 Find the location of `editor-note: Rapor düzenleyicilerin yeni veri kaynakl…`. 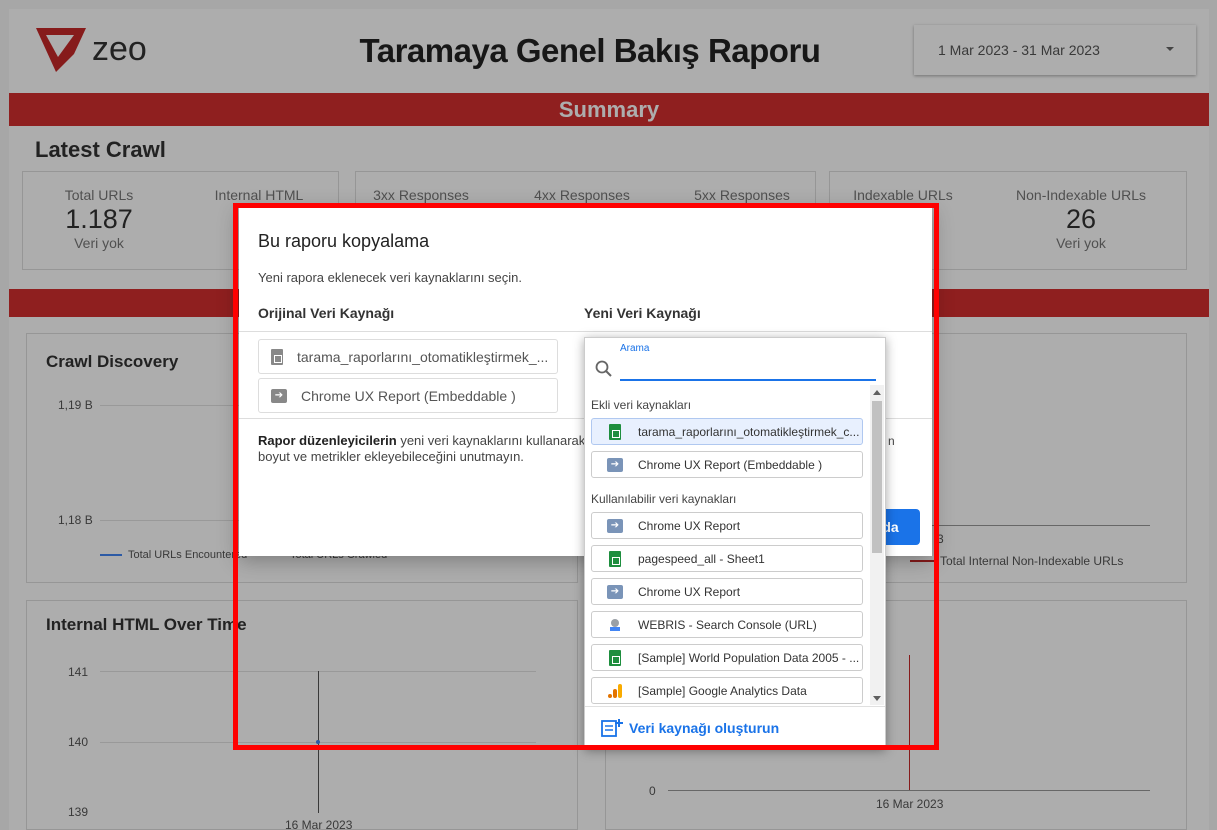

editor-note: Rapor düzenleyicilerin yeni veri kaynakl… is located at coordinates (428, 449).